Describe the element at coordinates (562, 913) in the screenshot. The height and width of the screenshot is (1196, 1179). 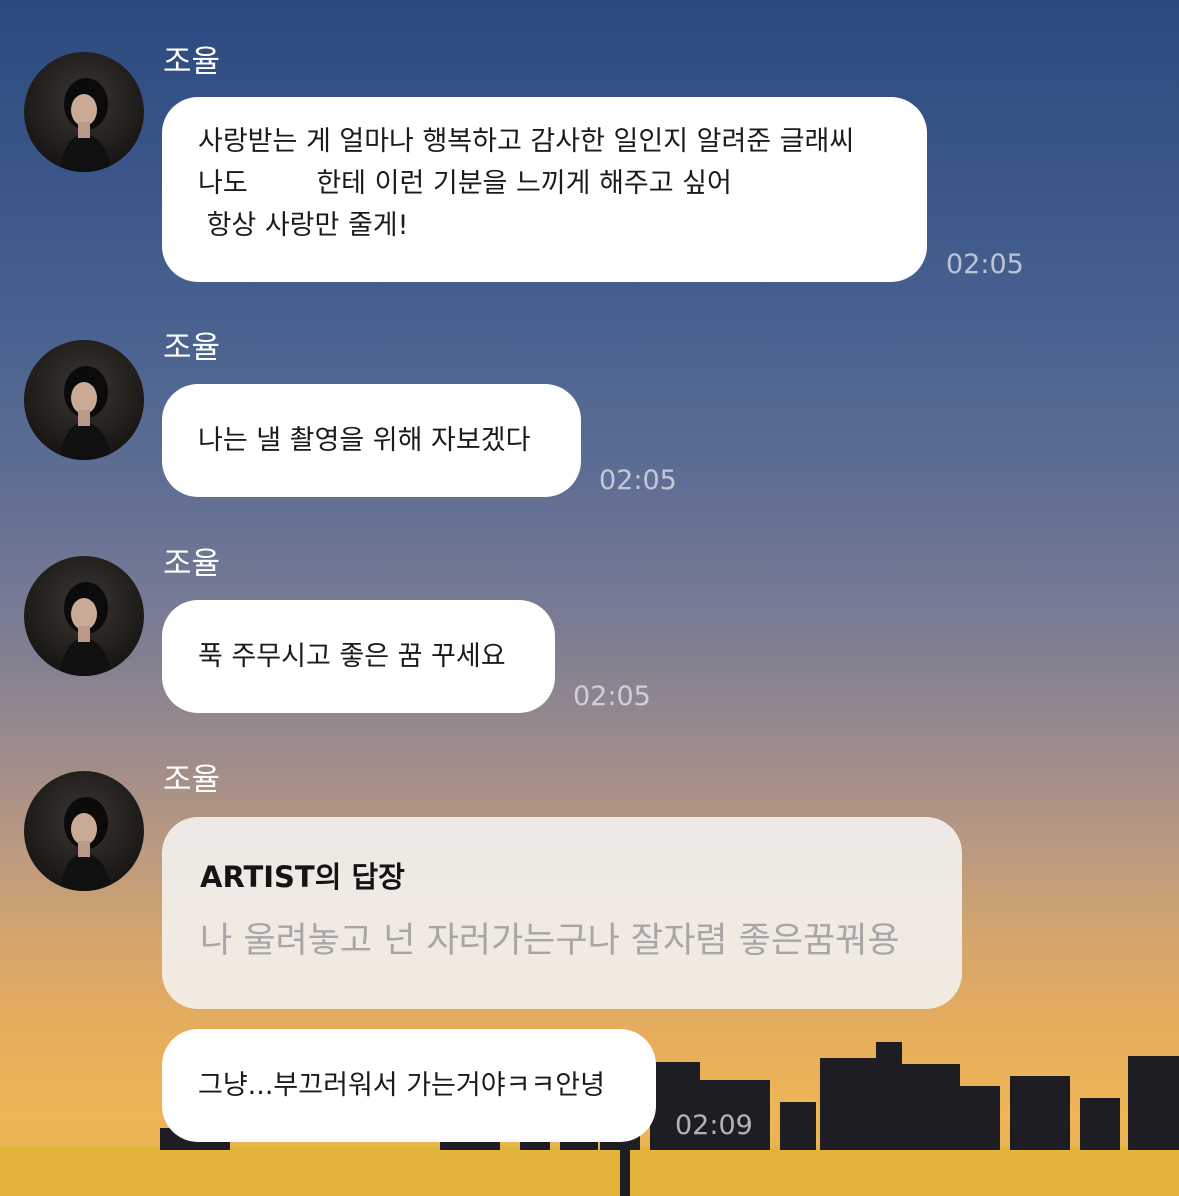
I see `quoted-reply: ARTIST의 답장 나 울려놓고 넌 자러가는구나 잘자렴 좋은꿈꿔용` at that location.